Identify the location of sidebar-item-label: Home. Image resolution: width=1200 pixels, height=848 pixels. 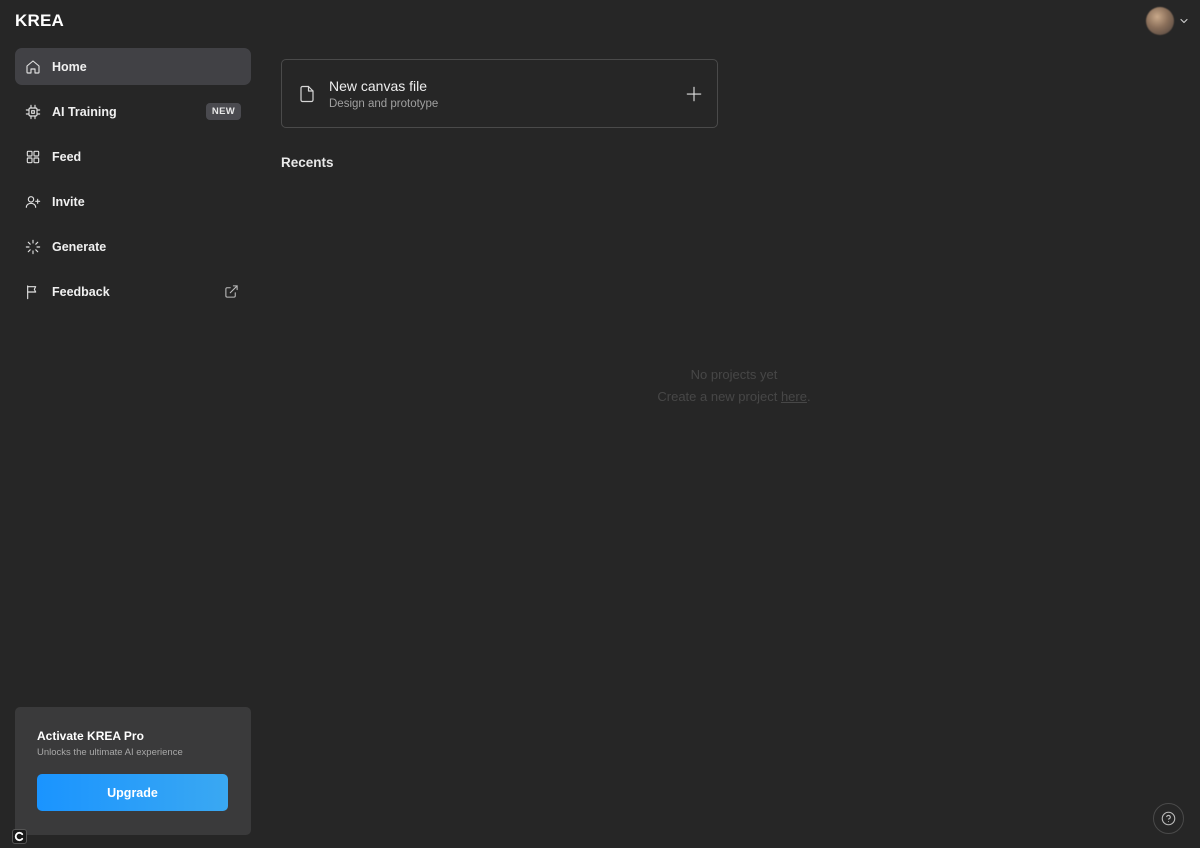
(69, 66).